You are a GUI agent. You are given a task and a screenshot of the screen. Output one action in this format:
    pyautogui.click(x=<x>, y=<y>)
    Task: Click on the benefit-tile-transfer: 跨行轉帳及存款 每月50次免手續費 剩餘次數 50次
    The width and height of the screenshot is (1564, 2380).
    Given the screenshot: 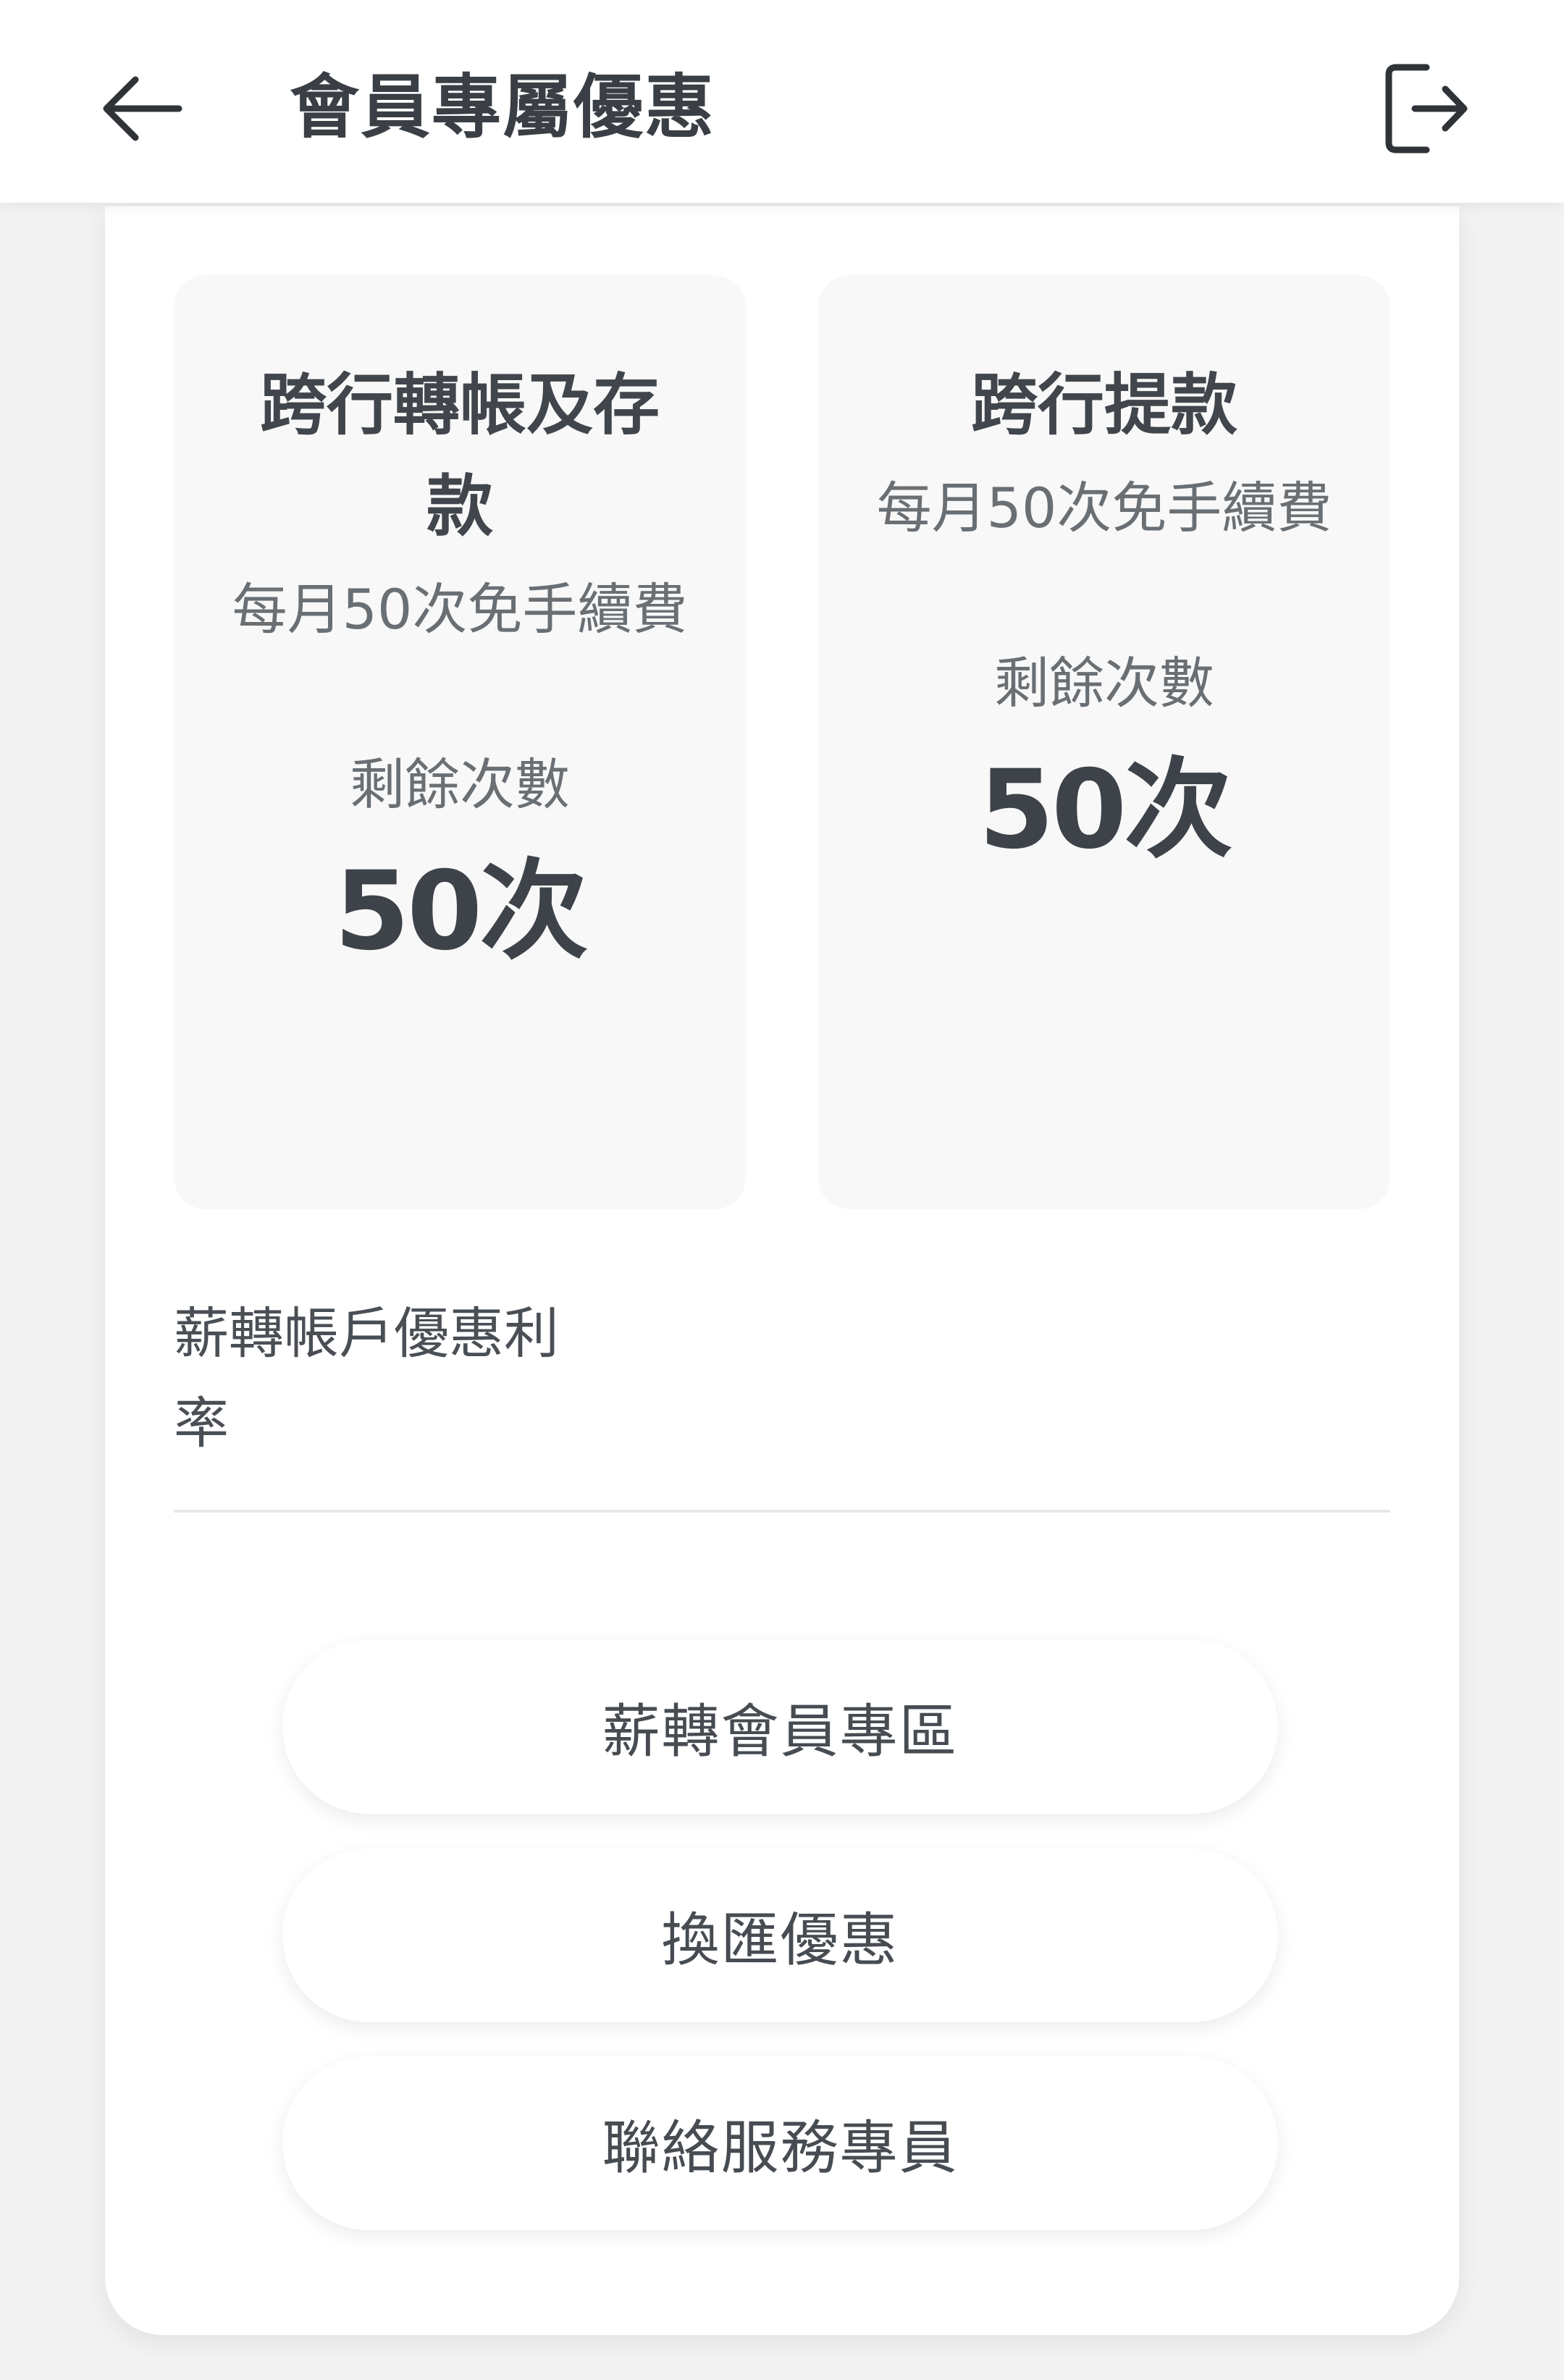 What is the action you would take?
    pyautogui.click(x=460, y=742)
    